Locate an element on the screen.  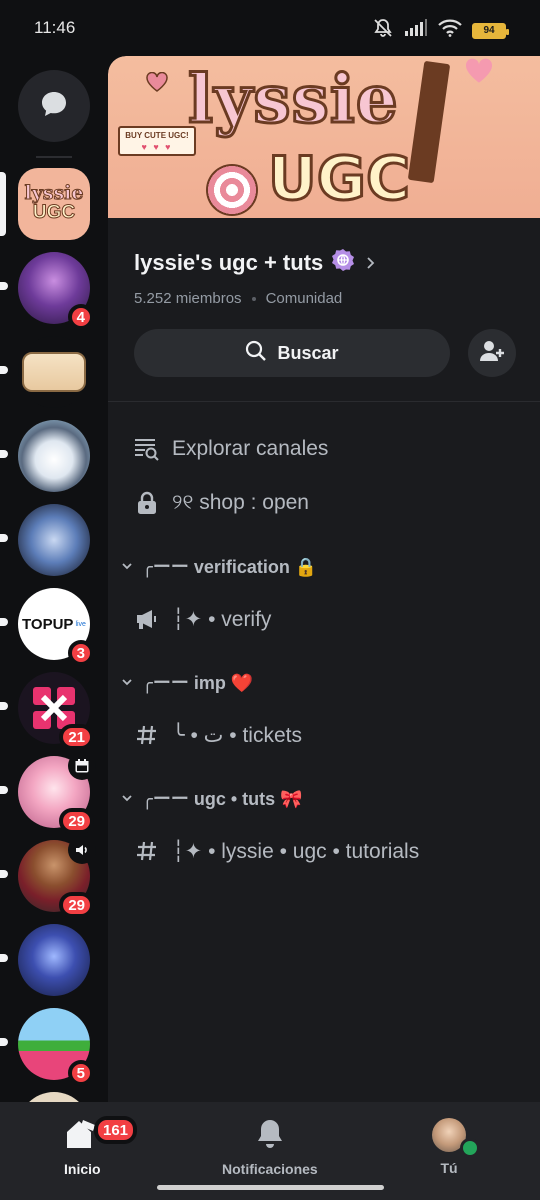
server-icon-guy: 29 is located at coordinates (48, 877).